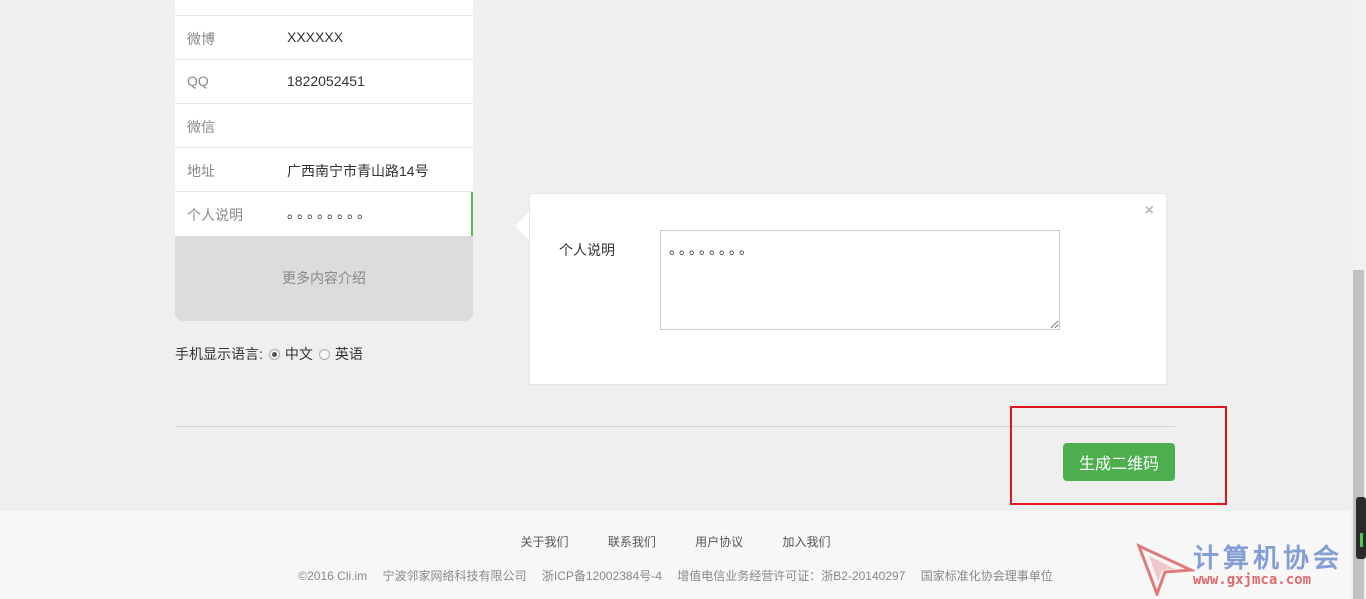 The height and width of the screenshot is (599, 1366). I want to click on watermark-url: www.gxjmca.com, so click(1252, 580).